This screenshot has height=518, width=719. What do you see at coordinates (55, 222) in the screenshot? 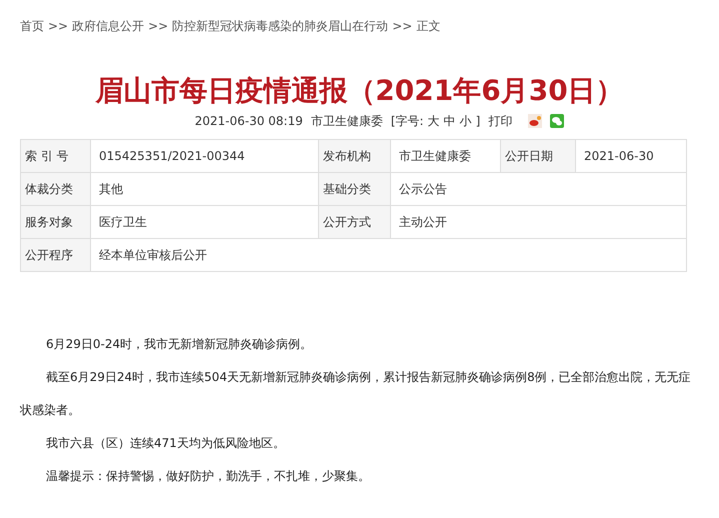
I see `field-label: 服务对象` at bounding box center [55, 222].